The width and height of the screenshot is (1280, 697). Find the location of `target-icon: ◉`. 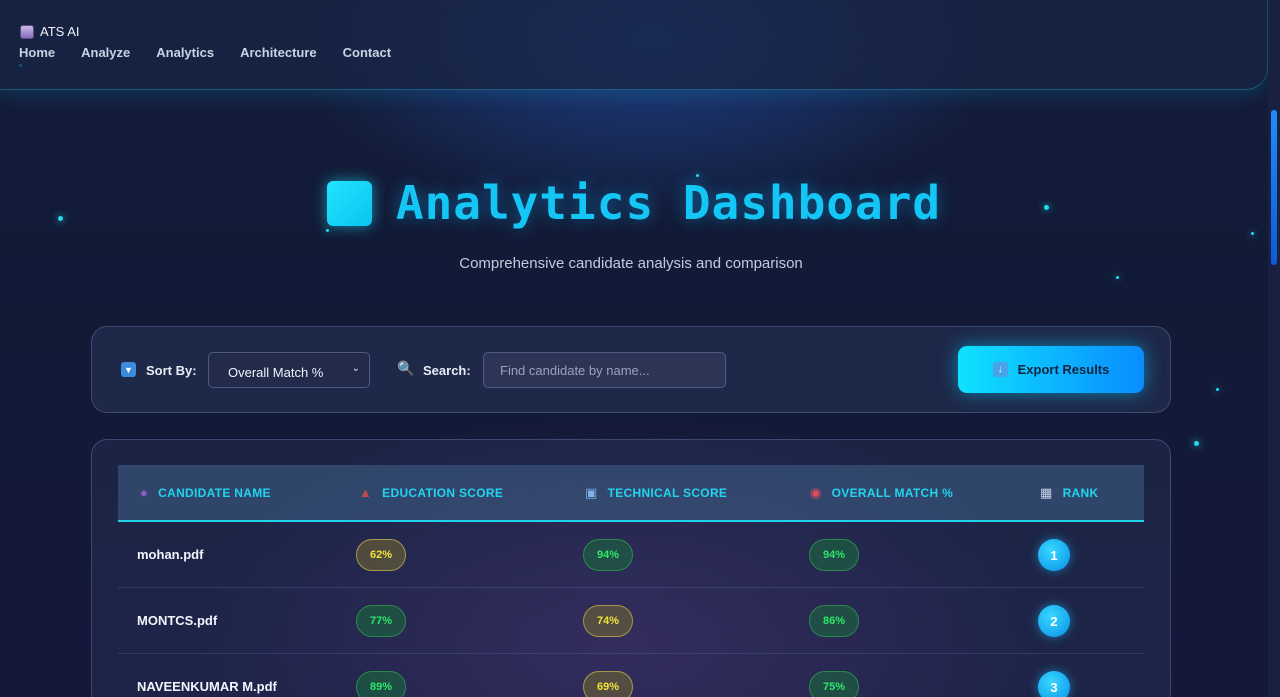

target-icon: ◉ is located at coordinates (816, 492).